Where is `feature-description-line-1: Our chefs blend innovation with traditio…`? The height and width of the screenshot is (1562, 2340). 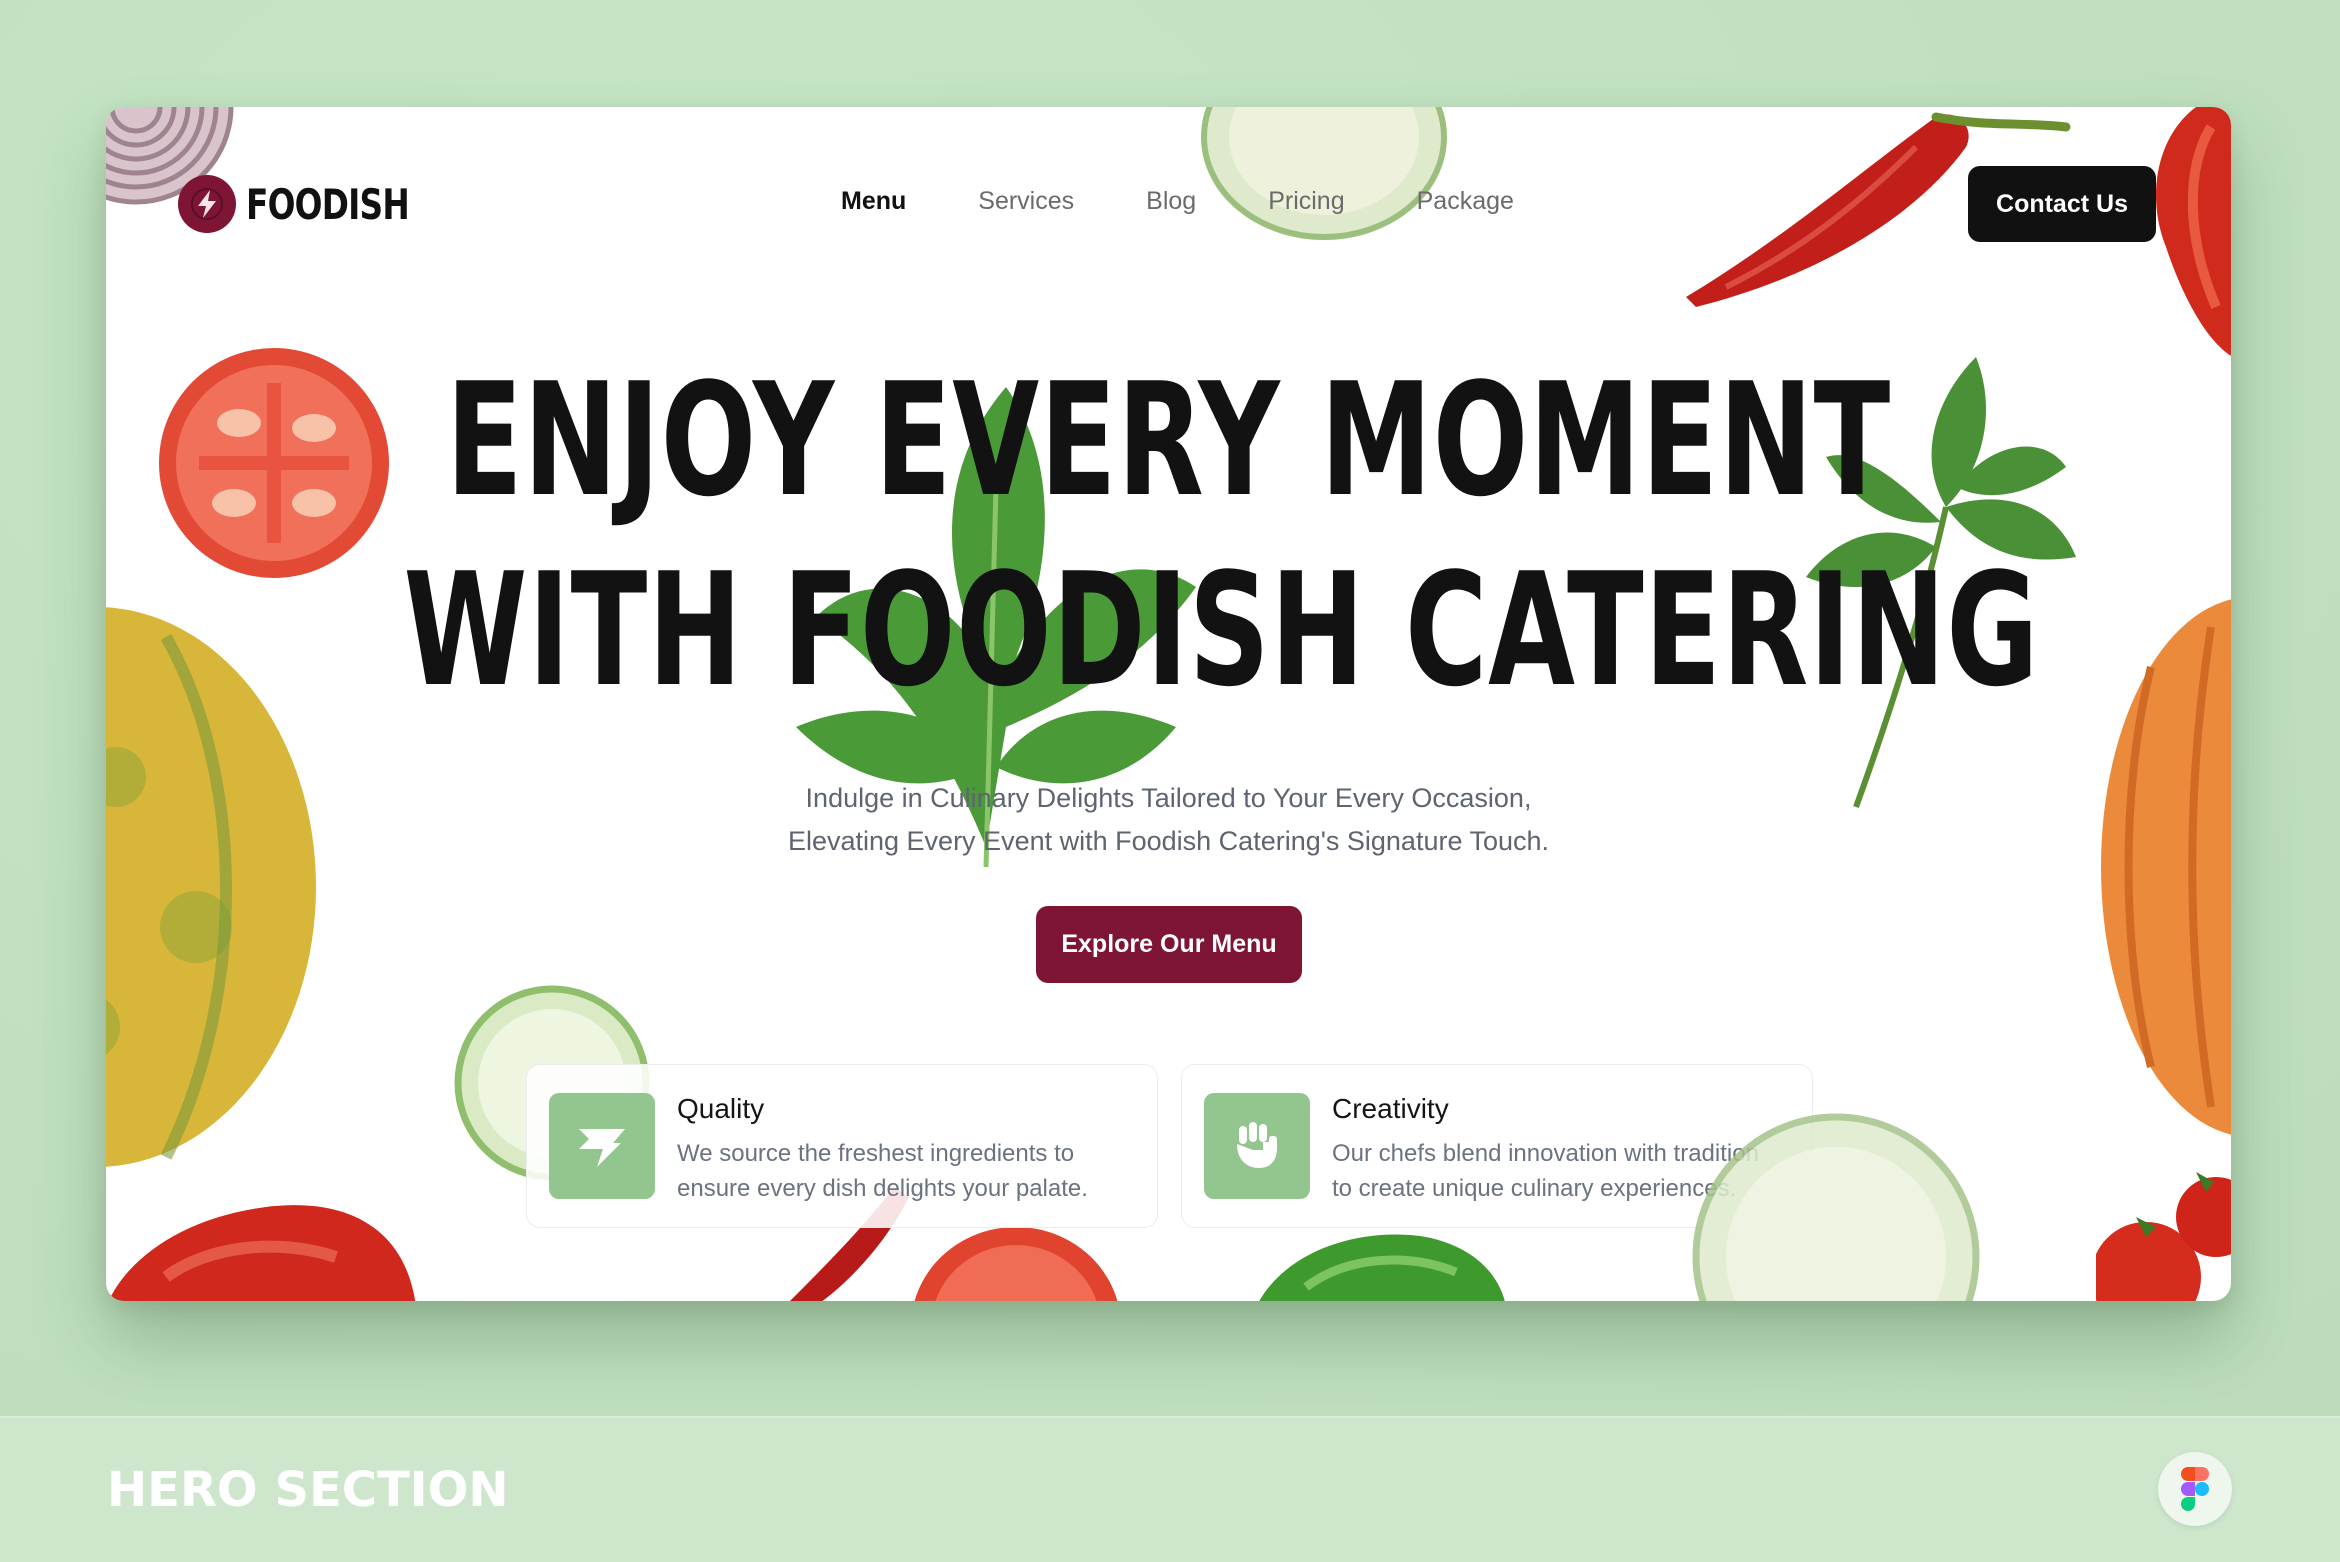 feature-description-line-1: Our chefs blend innovation with traditio… is located at coordinates (1545, 1153).